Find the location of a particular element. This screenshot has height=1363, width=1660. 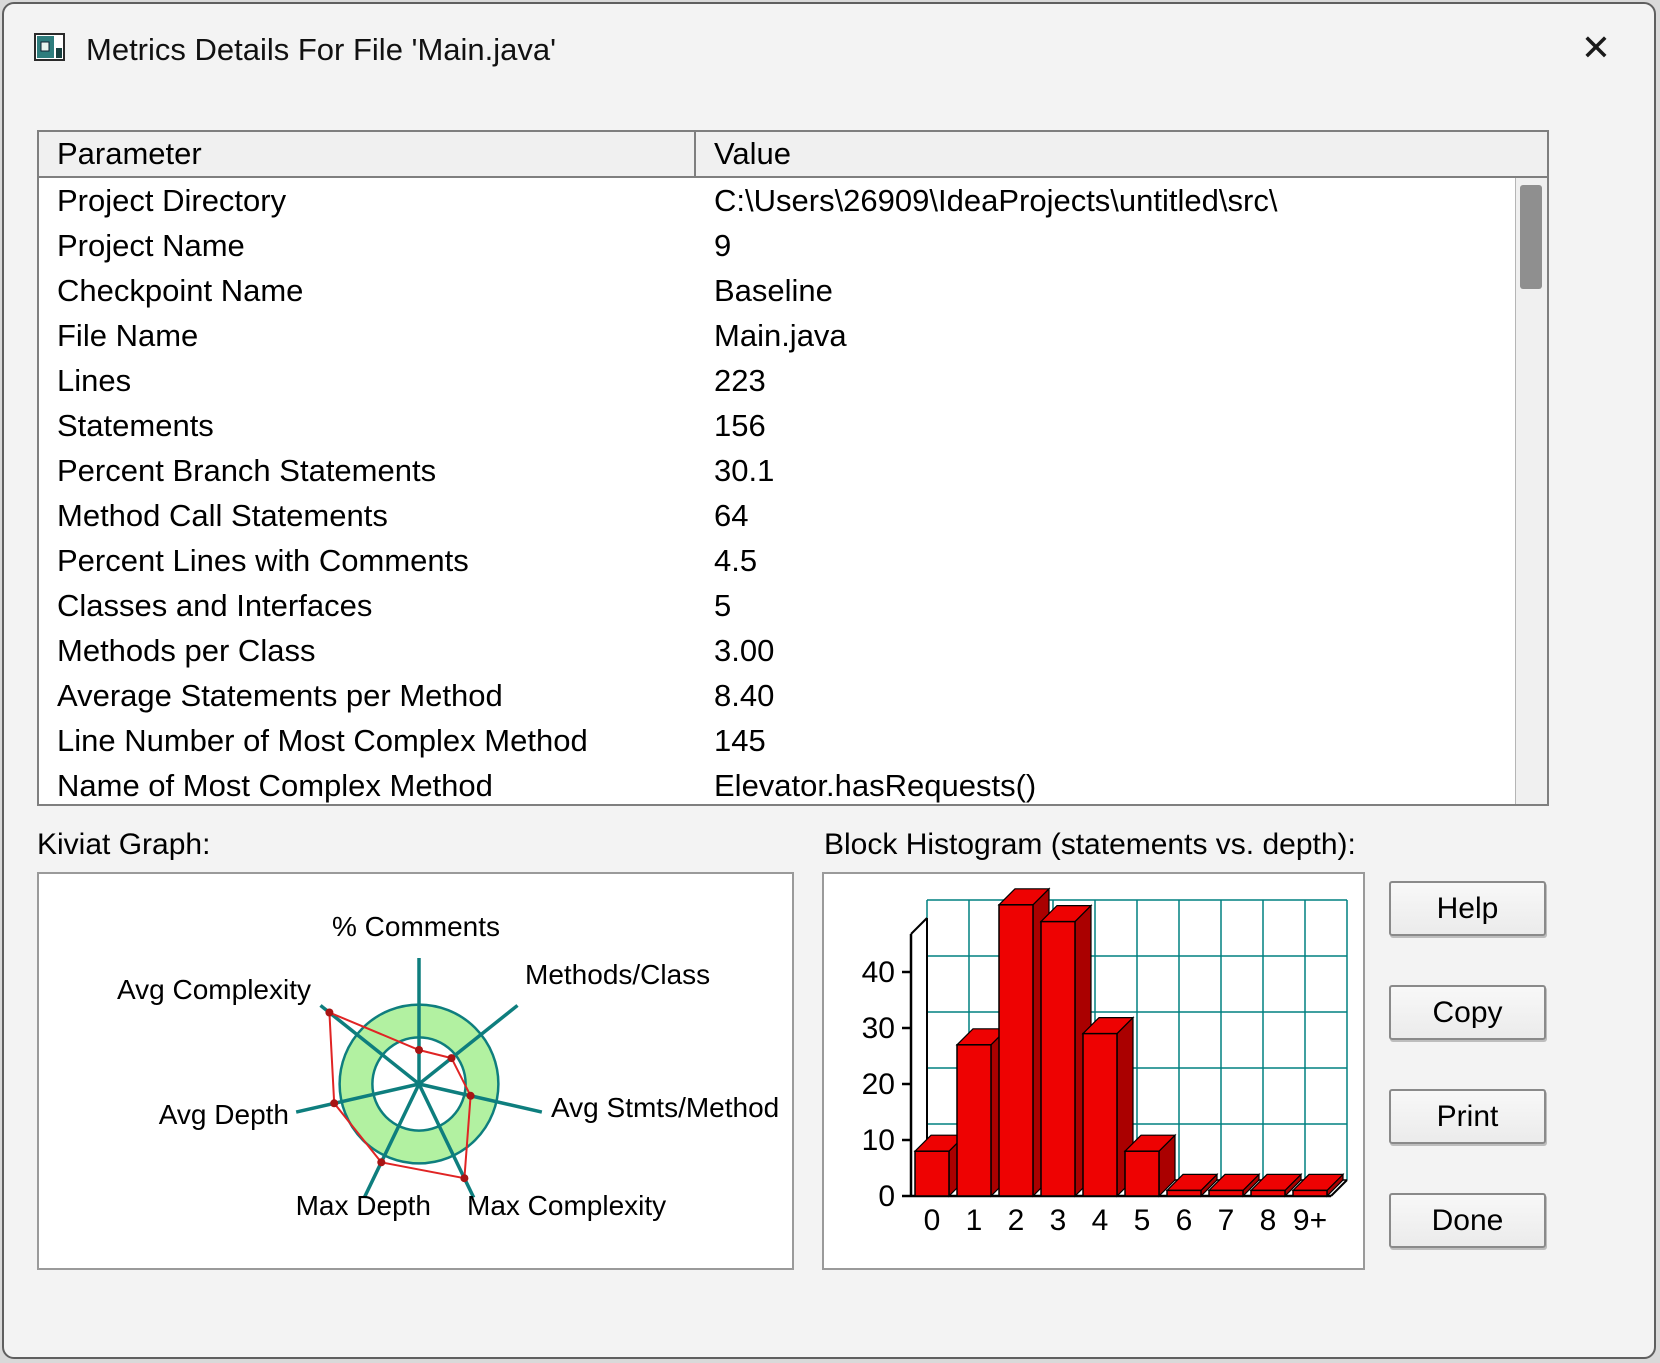

done-button: Done is located at coordinates (1467, 1220).